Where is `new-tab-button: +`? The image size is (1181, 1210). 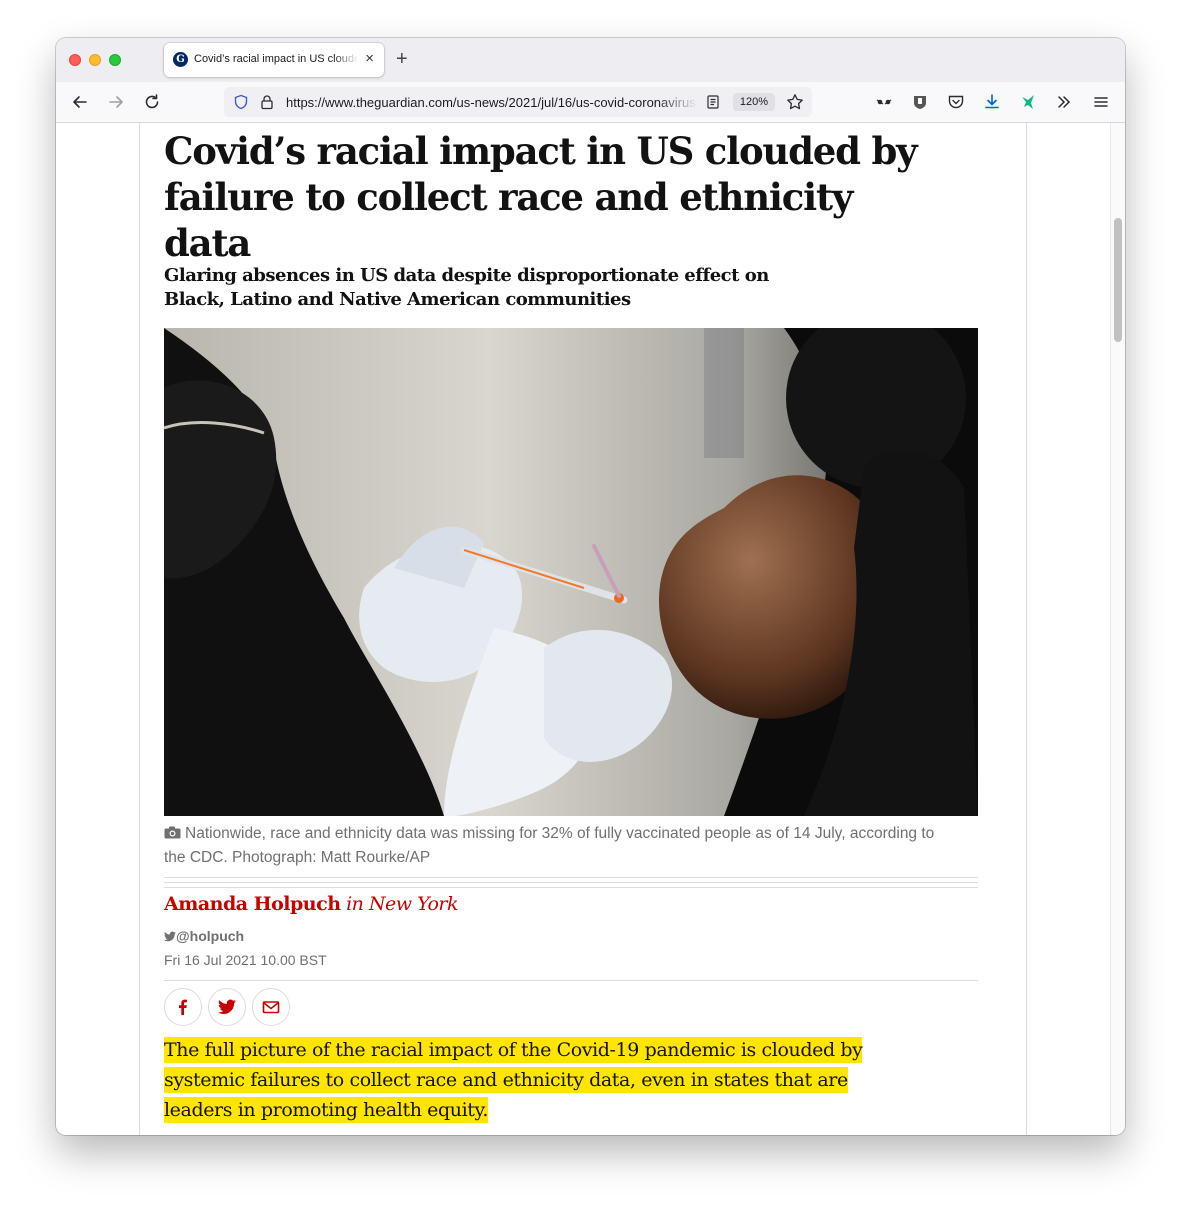
new-tab-button: + is located at coordinates (402, 59).